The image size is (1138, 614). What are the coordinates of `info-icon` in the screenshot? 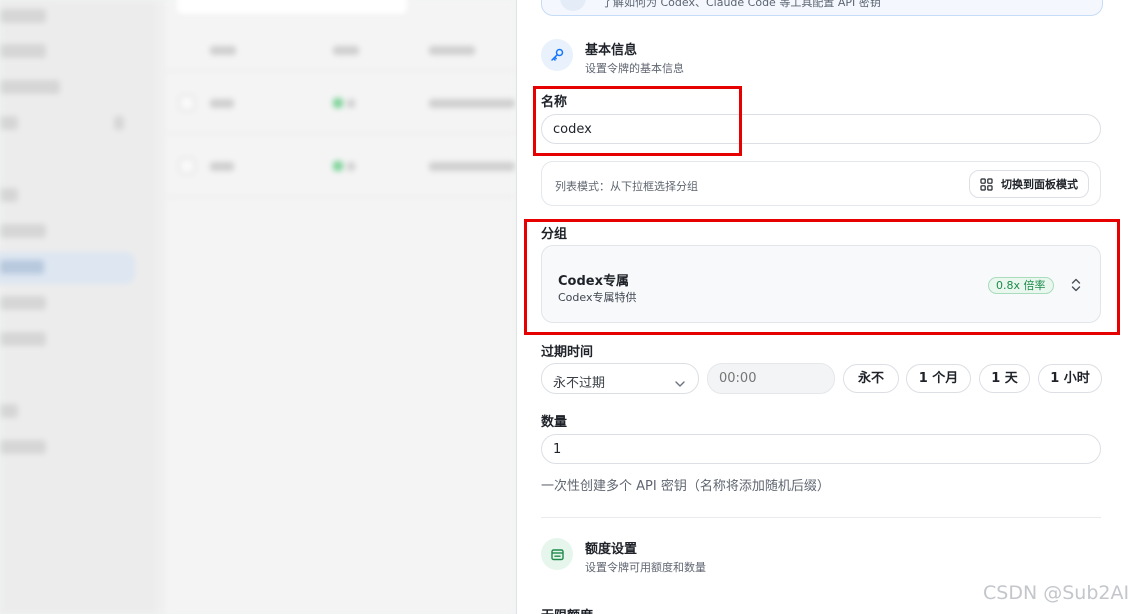 It's located at (573, 5).